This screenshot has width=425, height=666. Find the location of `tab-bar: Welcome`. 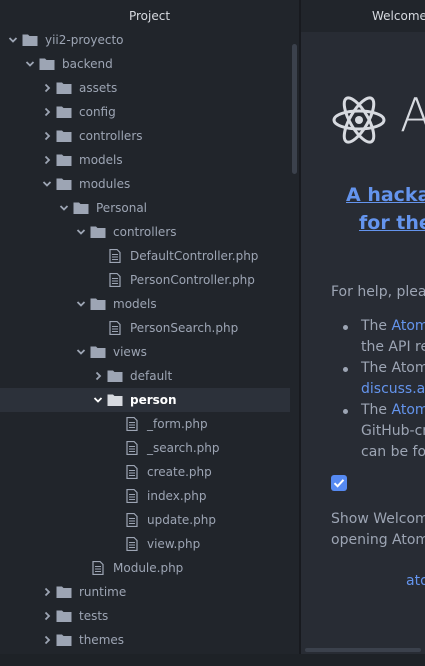

tab-bar: Welcome is located at coordinates (363, 16).